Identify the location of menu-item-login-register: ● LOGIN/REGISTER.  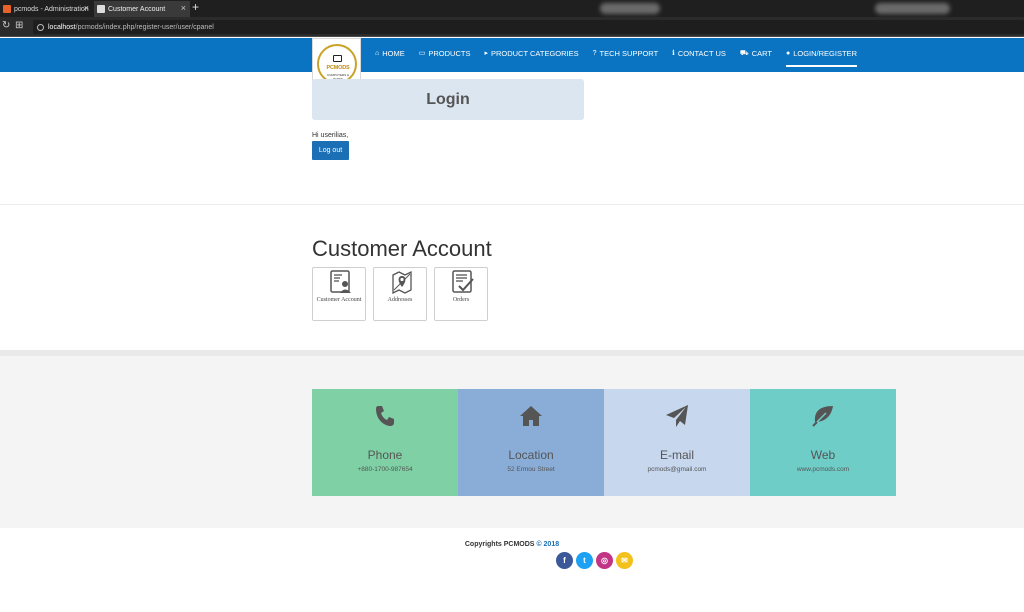
(821, 53).